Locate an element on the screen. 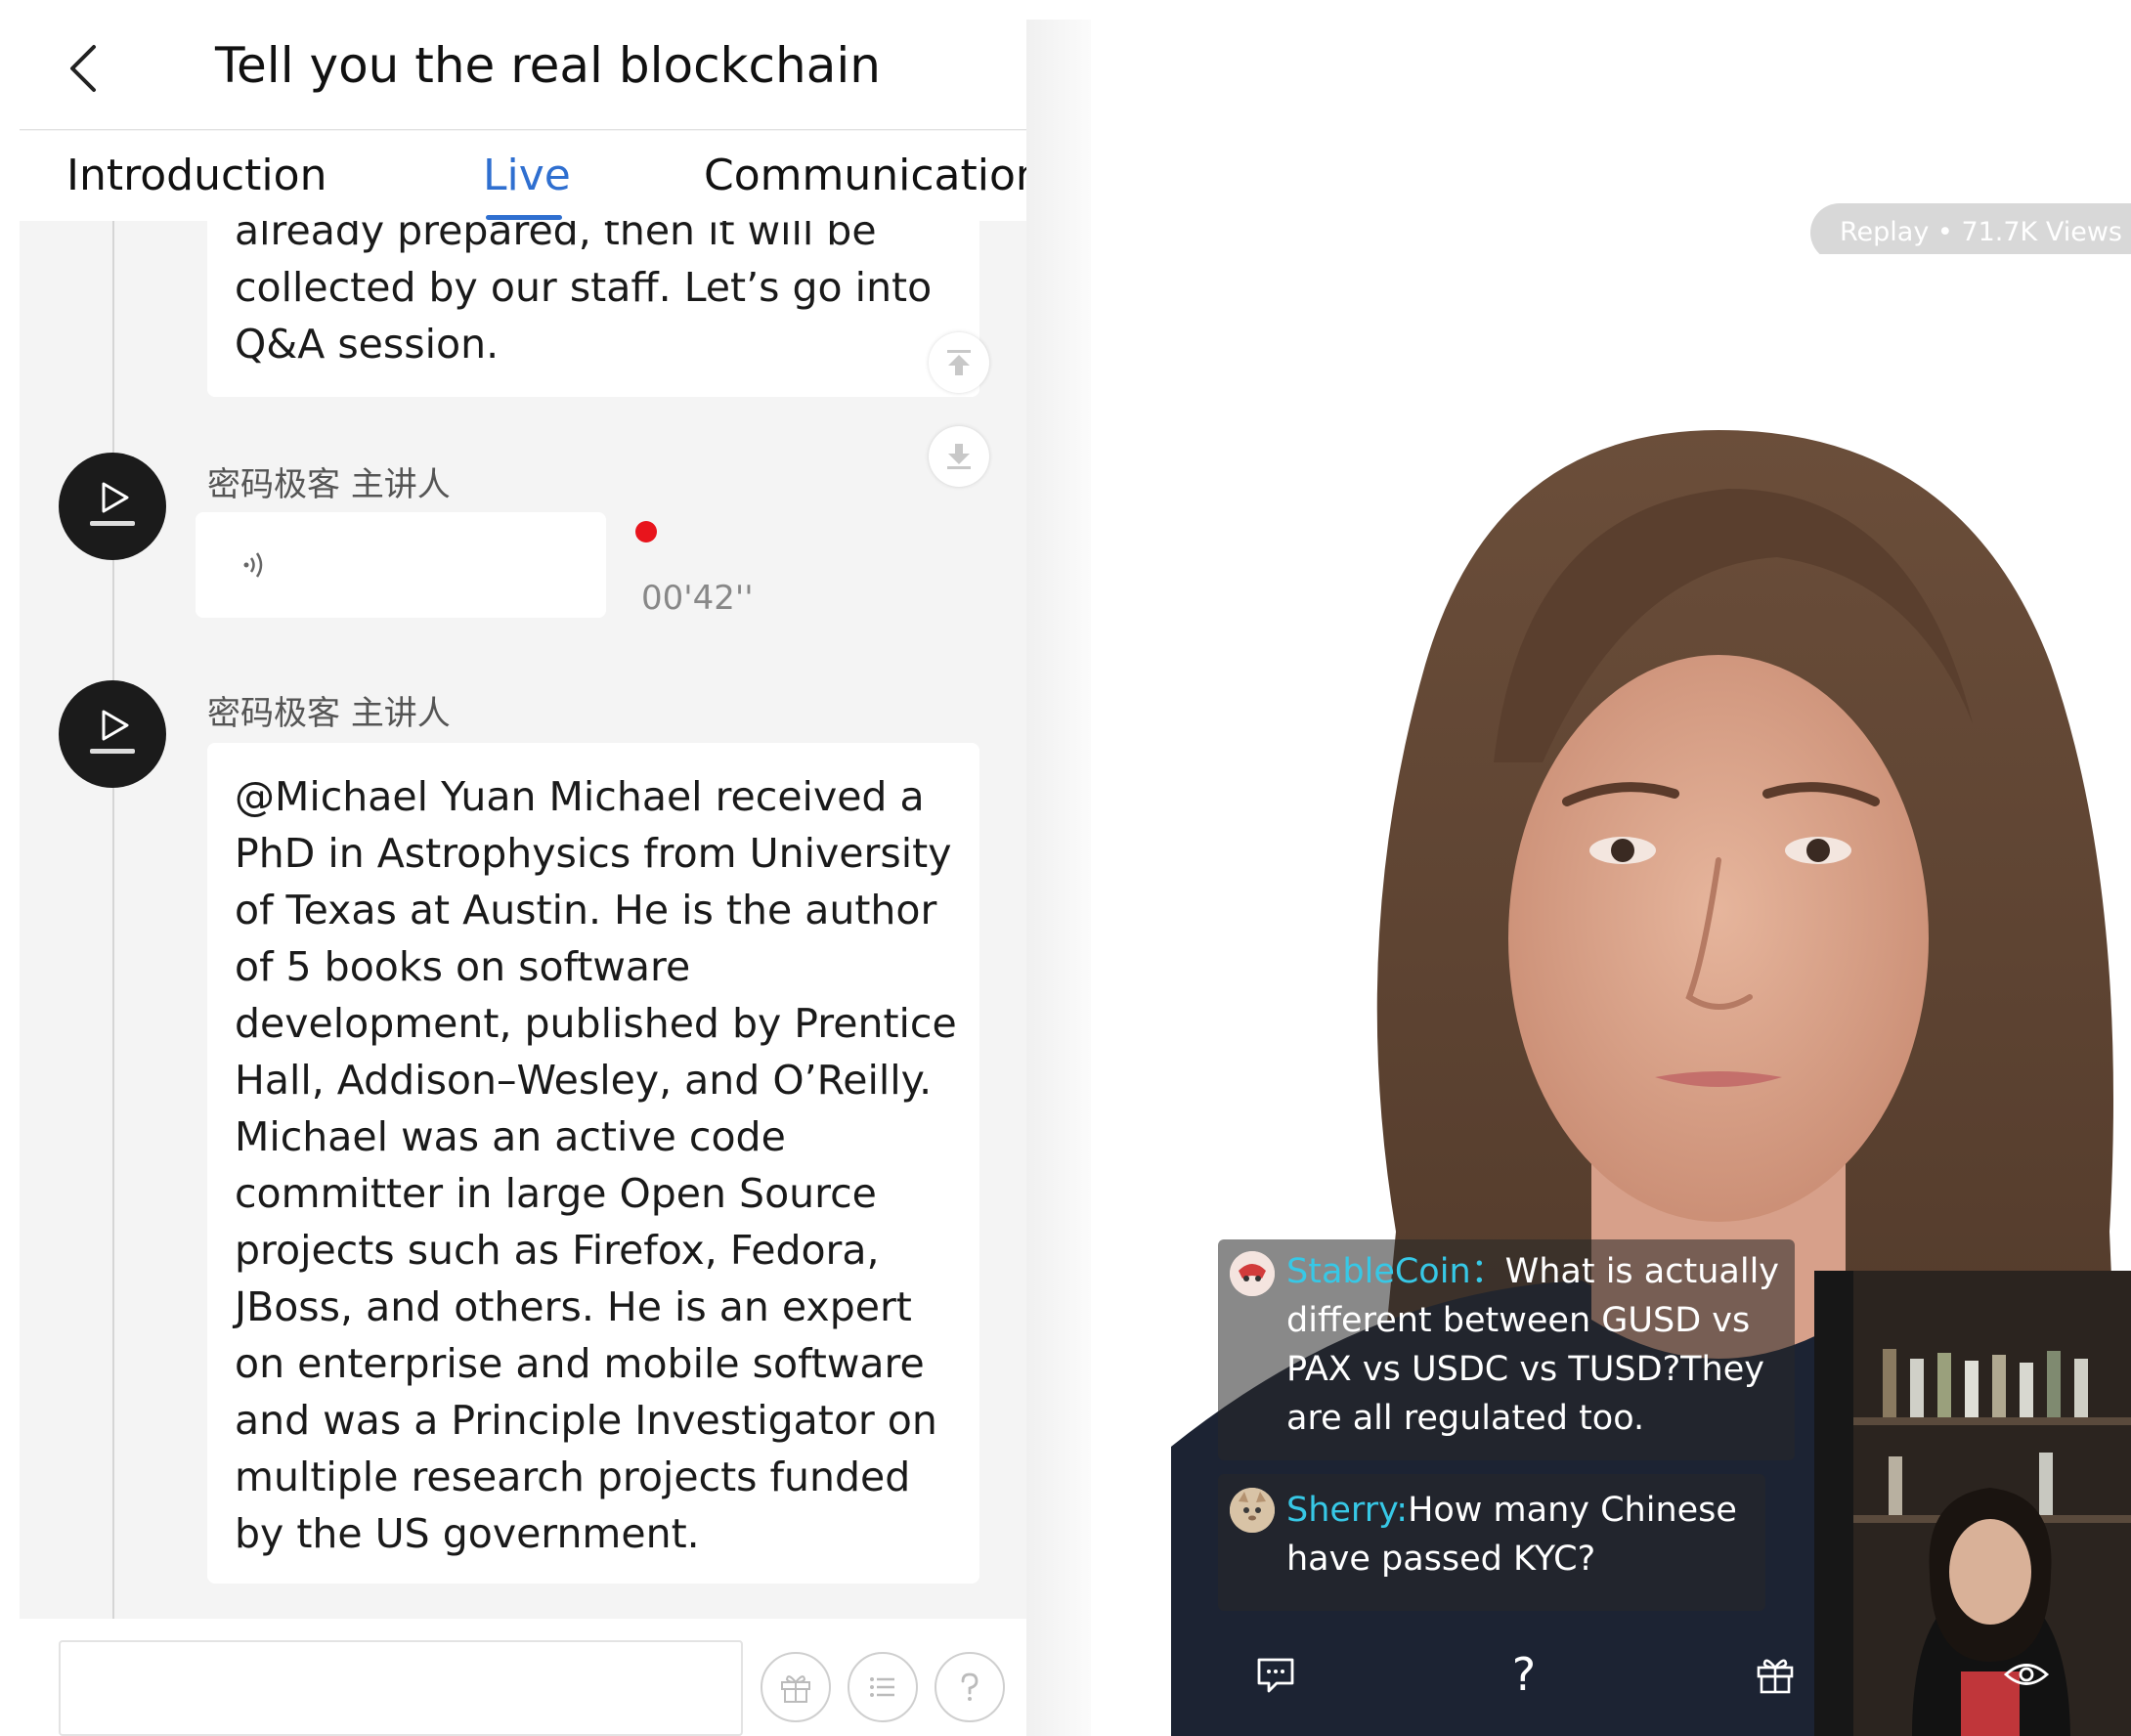  question-button is located at coordinates (970, 1687).